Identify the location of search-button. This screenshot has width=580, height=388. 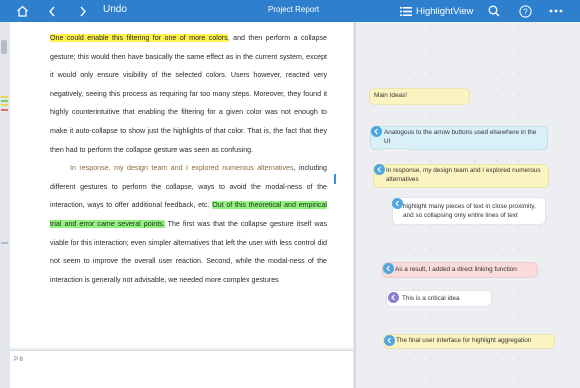
(494, 11).